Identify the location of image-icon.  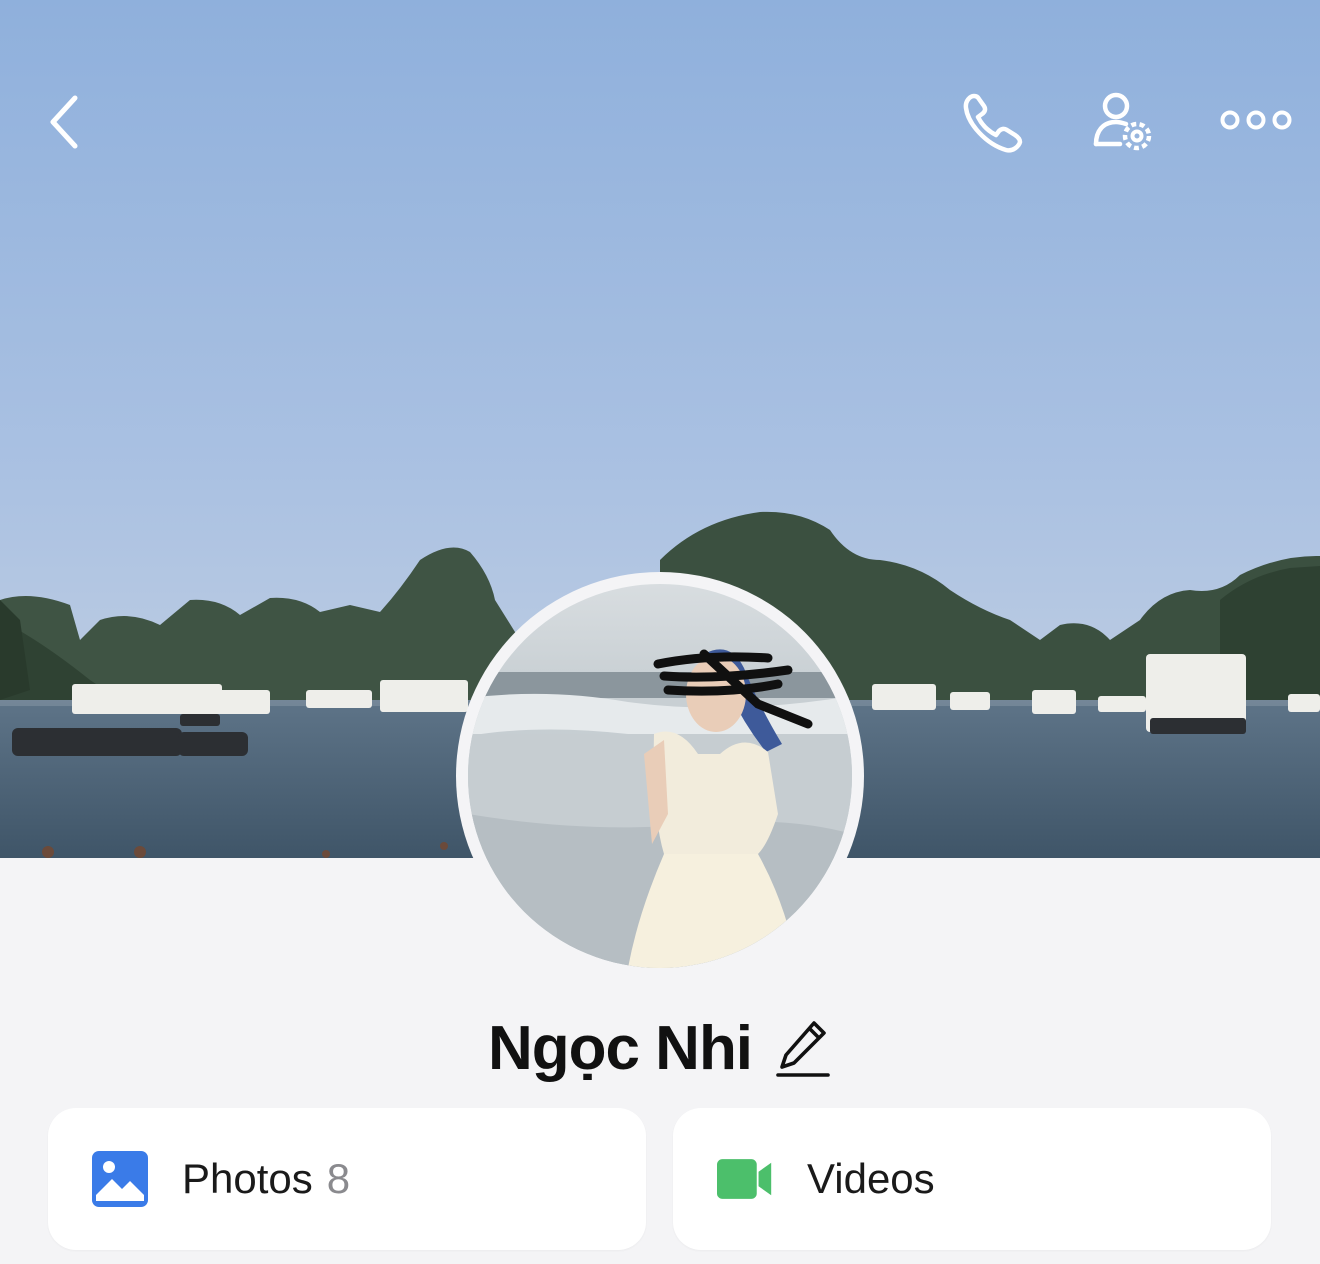
(120, 1179).